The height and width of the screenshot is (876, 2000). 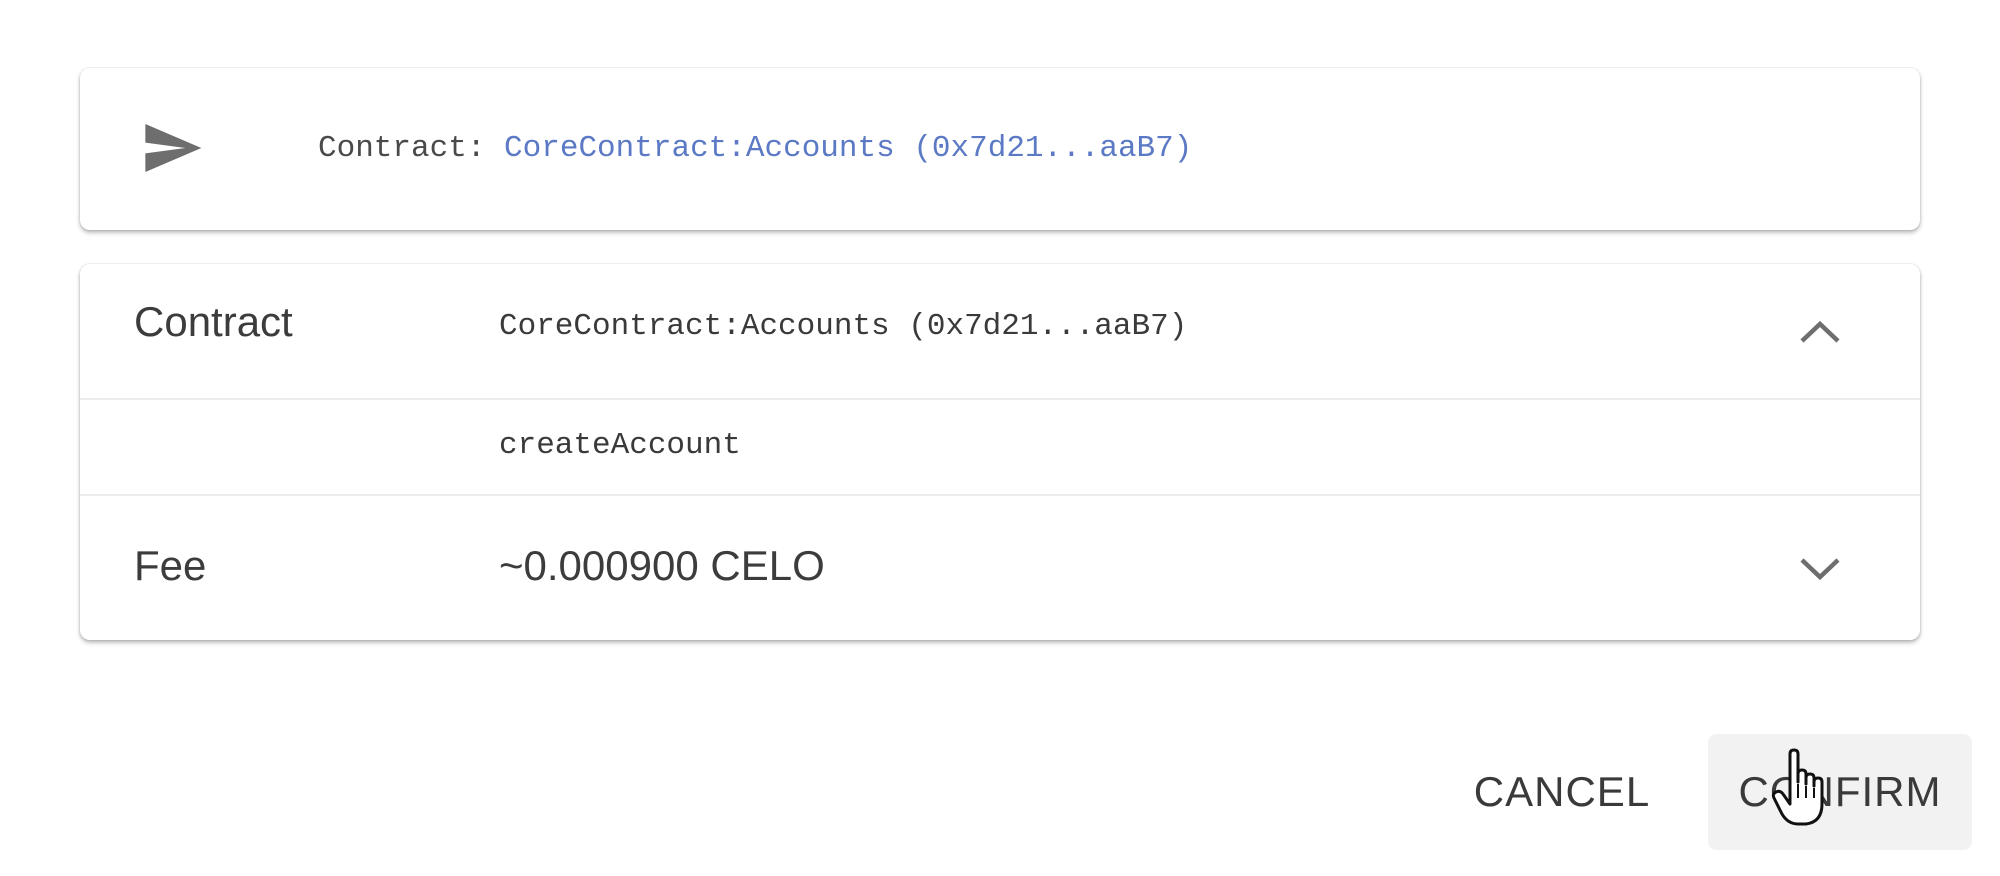 I want to click on method-row: createAccount, so click(x=1000, y=447).